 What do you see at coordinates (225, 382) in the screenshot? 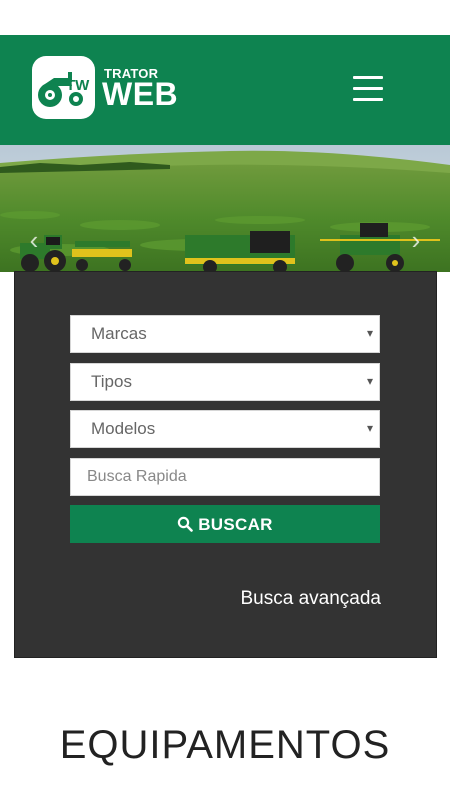
I see `types-select: Tipos ▾` at bounding box center [225, 382].